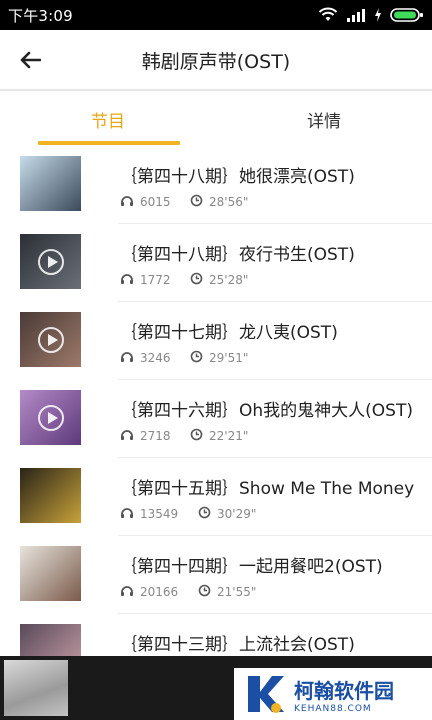  What do you see at coordinates (155, 436) in the screenshot?
I see `play-count: 2718` at bounding box center [155, 436].